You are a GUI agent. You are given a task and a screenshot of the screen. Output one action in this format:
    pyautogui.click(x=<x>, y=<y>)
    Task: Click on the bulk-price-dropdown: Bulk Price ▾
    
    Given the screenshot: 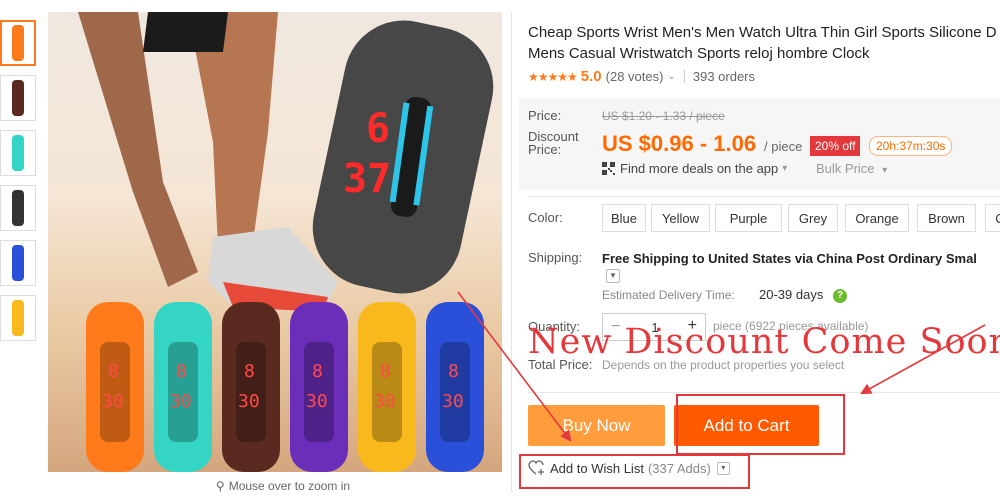 What is the action you would take?
    pyautogui.click(x=851, y=168)
    